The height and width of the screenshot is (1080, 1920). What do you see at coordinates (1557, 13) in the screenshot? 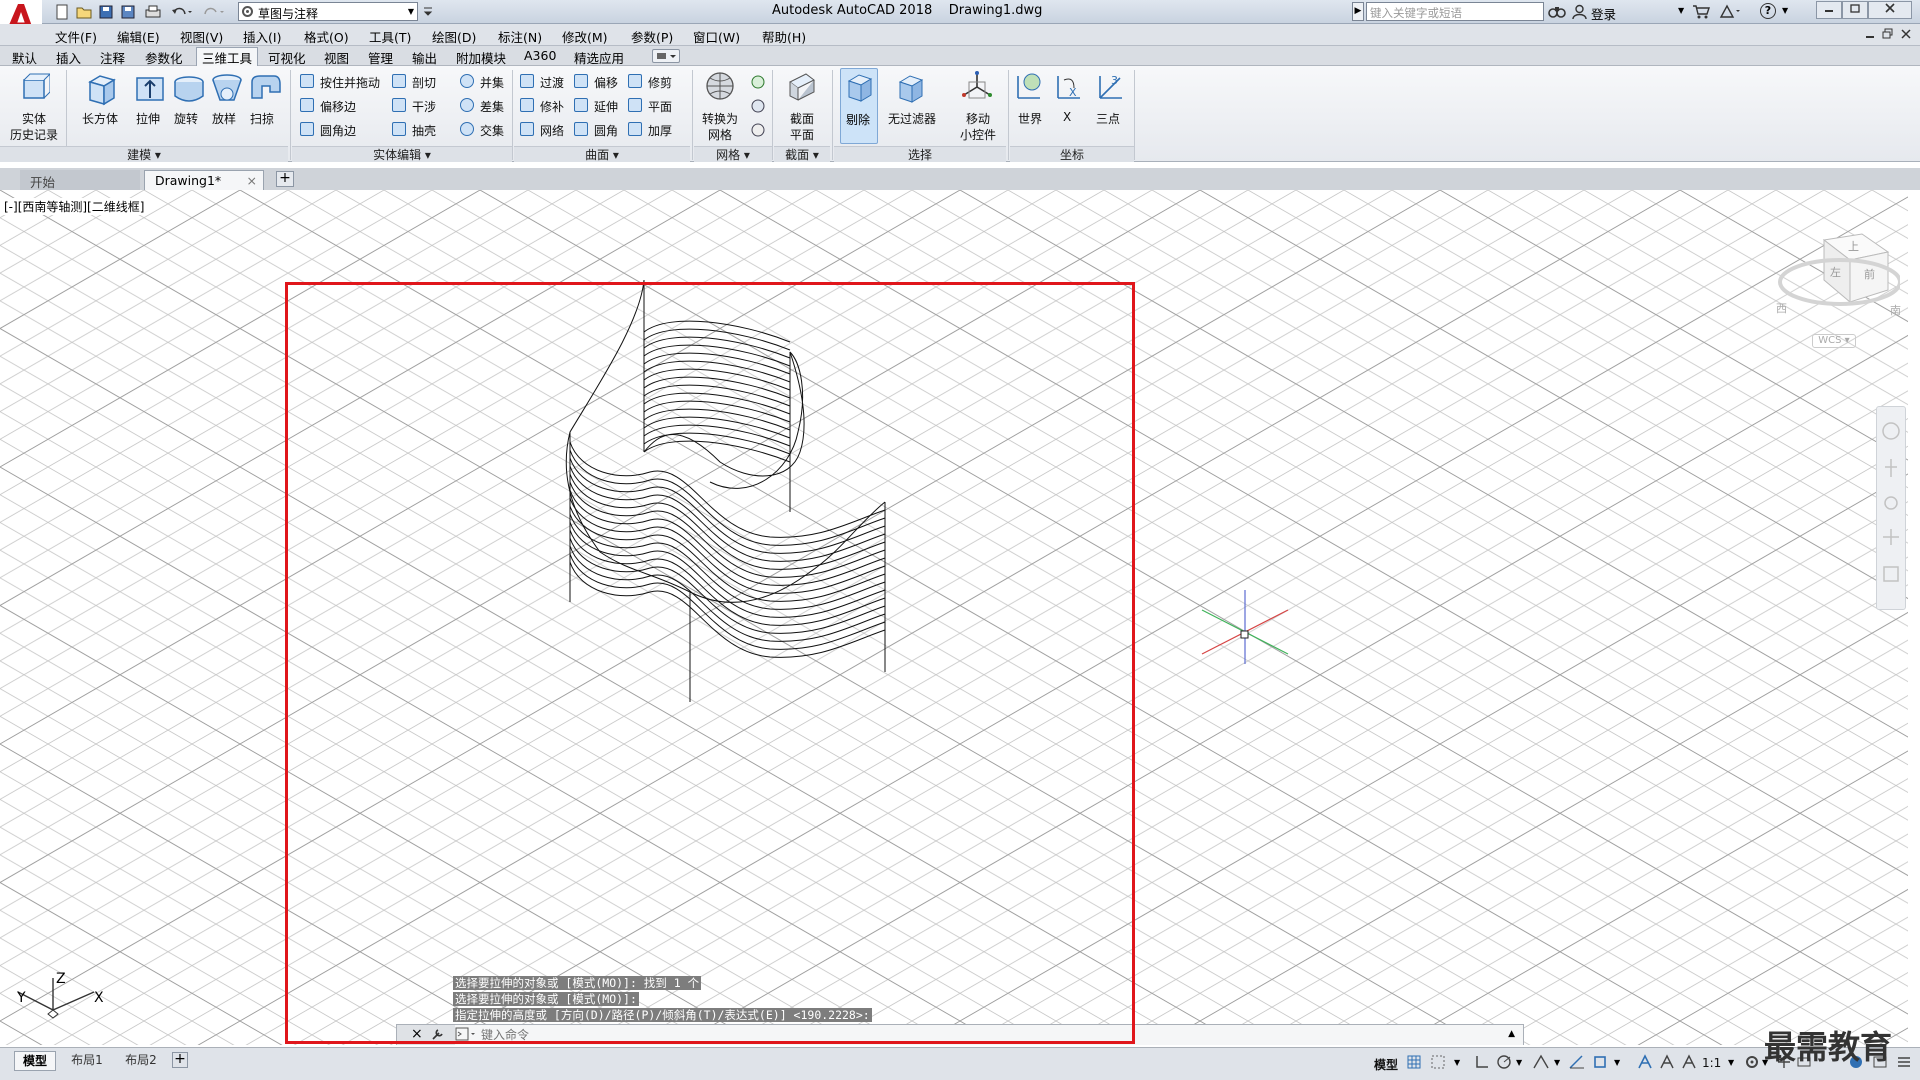
I see `binoculars-icon` at bounding box center [1557, 13].